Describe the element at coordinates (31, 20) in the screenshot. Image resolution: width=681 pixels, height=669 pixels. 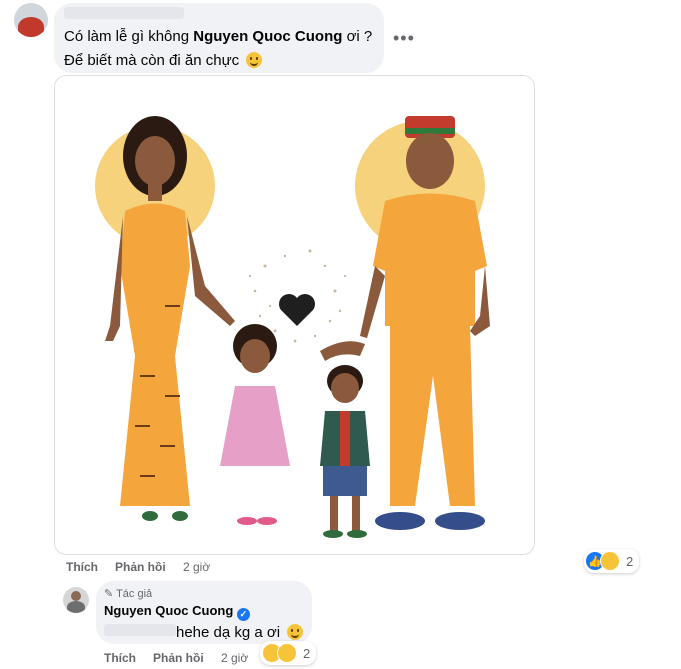
I see `commenter-avatar` at that location.